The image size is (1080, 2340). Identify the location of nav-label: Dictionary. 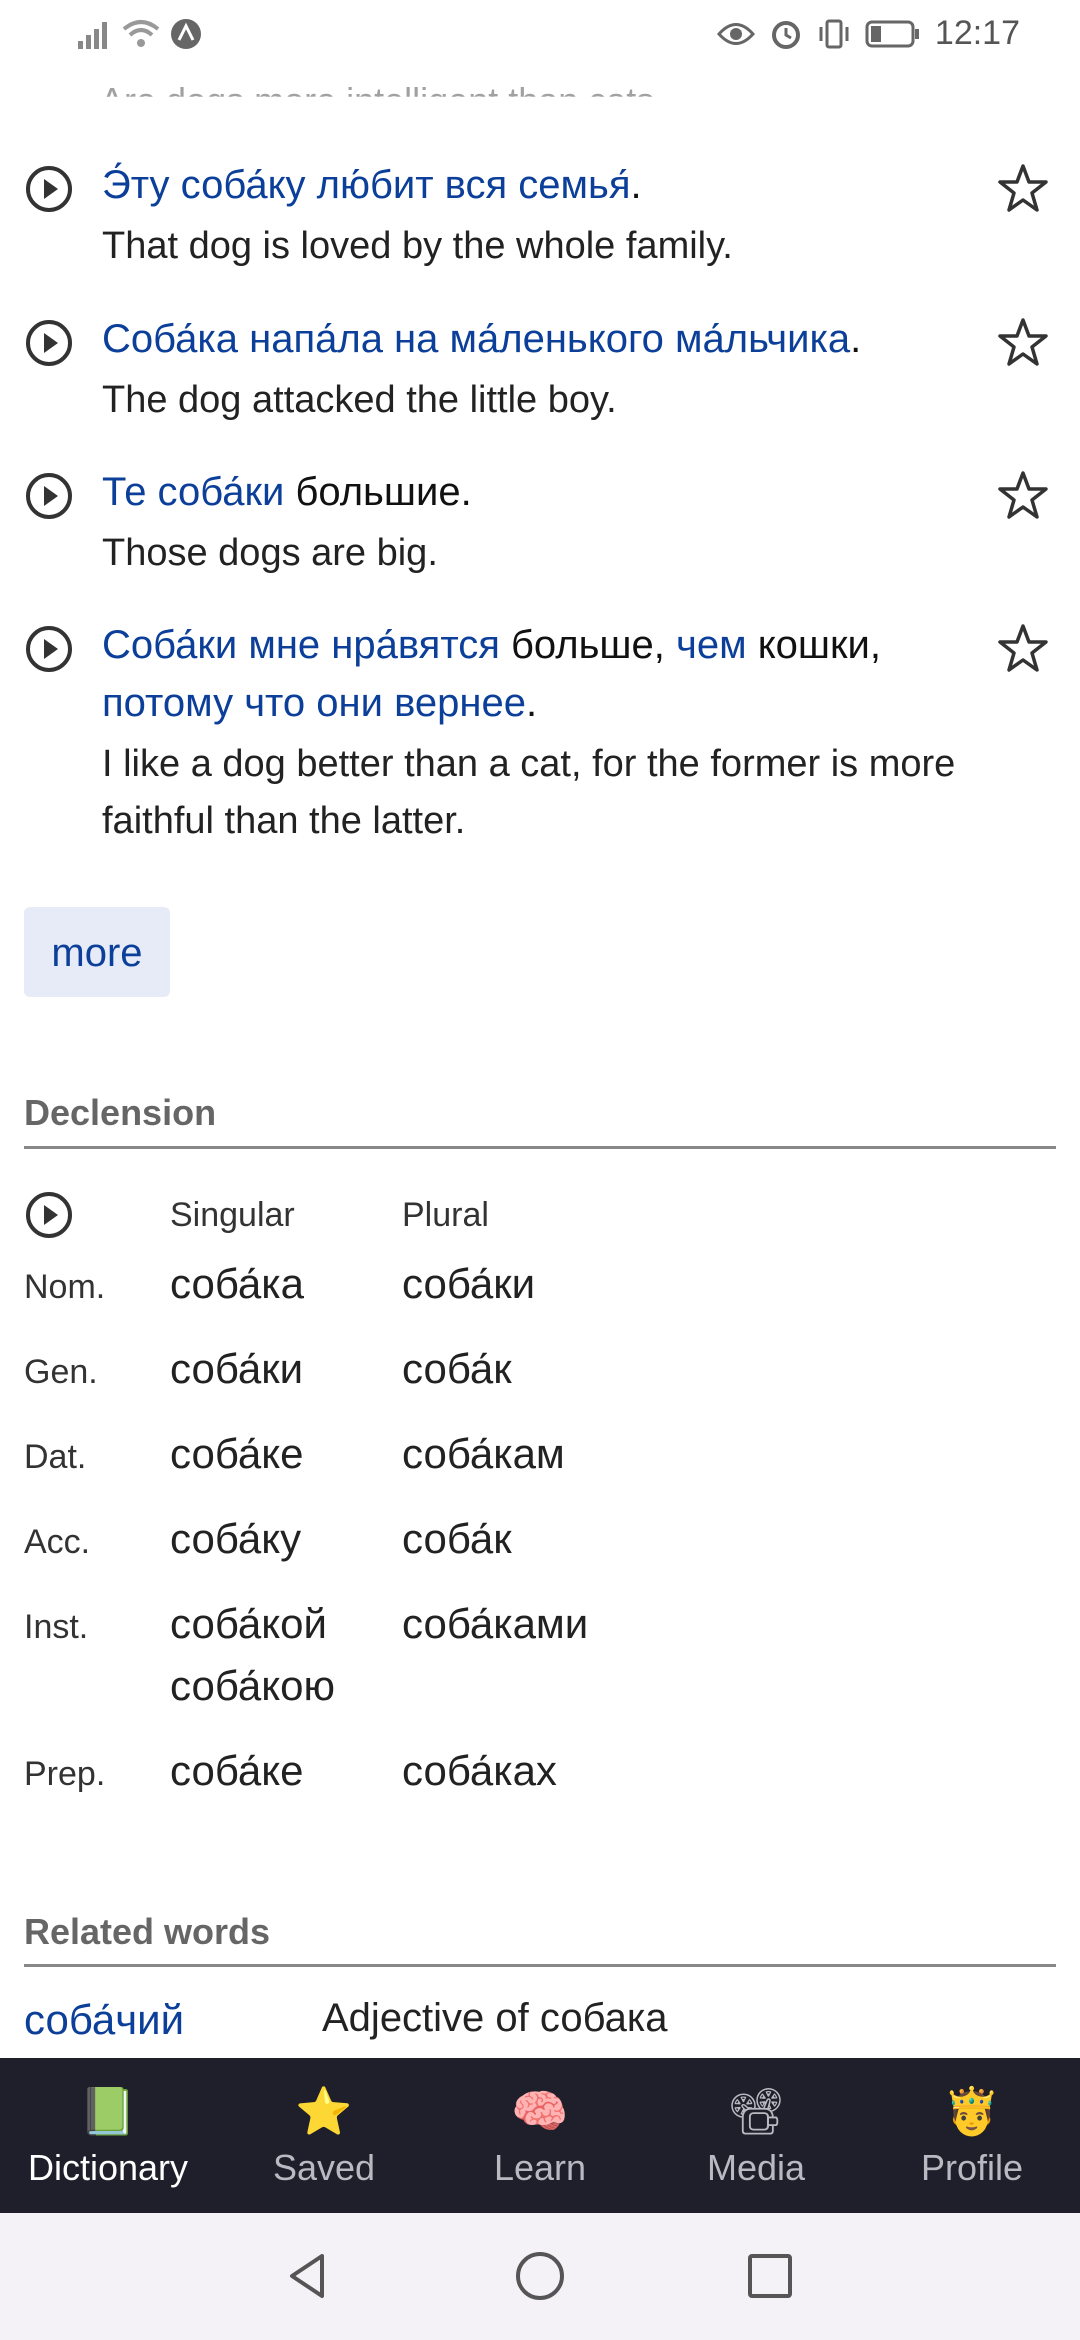
(108, 2167).